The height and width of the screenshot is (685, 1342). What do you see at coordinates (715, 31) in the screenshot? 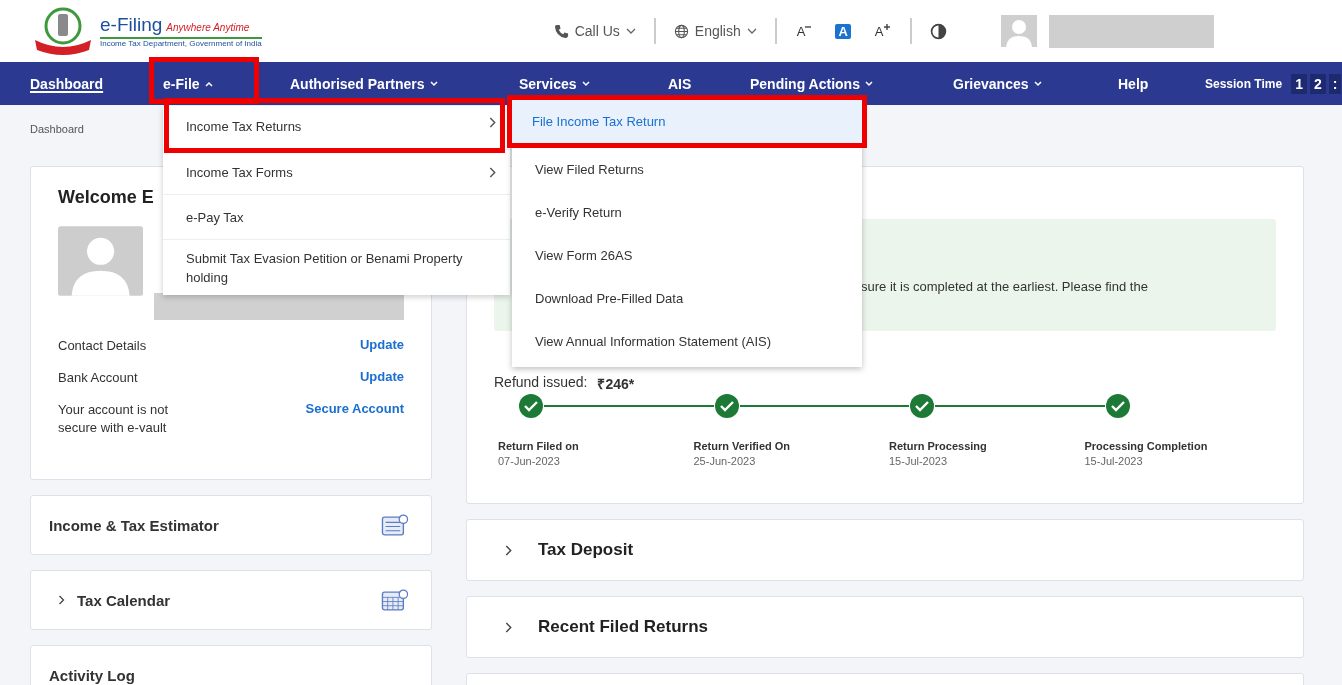
I see `language-button: English` at bounding box center [715, 31].